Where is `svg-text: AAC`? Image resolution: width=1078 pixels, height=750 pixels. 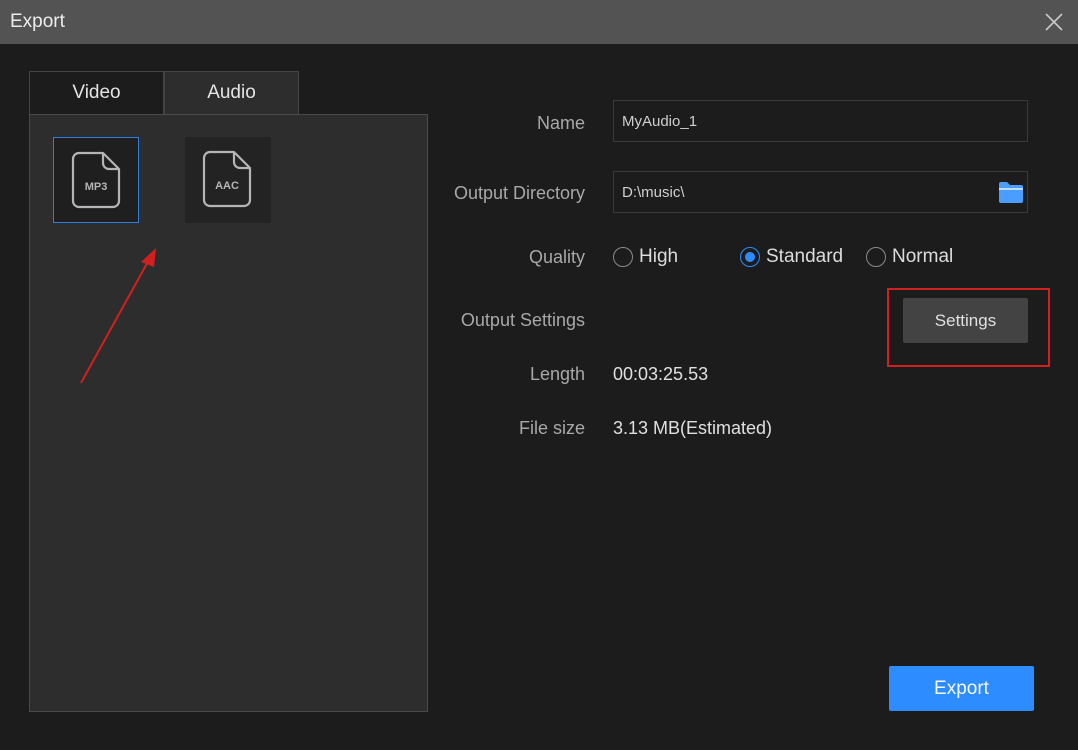 svg-text: AAC is located at coordinates (227, 186).